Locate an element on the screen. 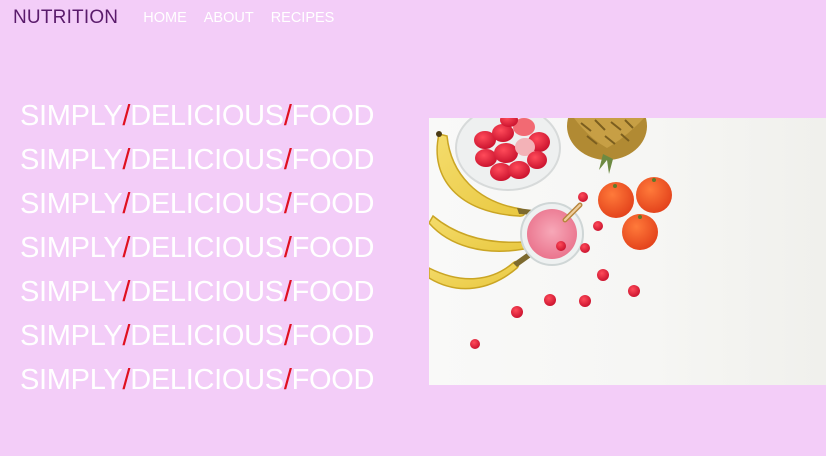  nav-link-about: ABOUT is located at coordinates (229, 18).